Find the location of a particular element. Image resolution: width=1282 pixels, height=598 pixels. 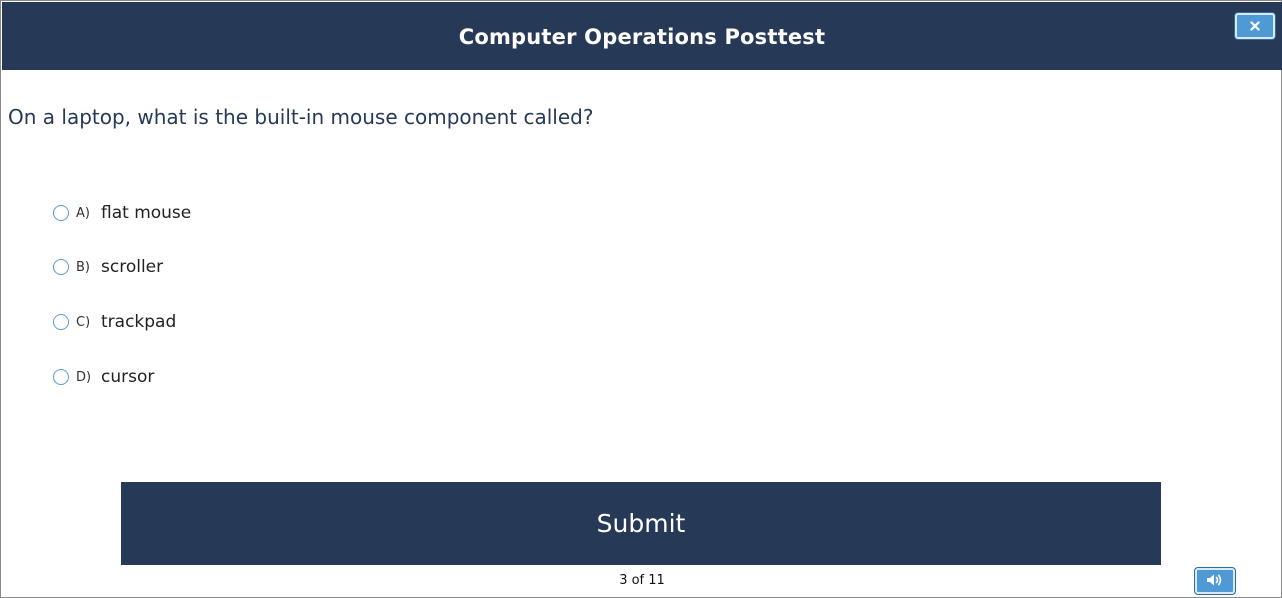

option-letter: A) is located at coordinates (83, 213).